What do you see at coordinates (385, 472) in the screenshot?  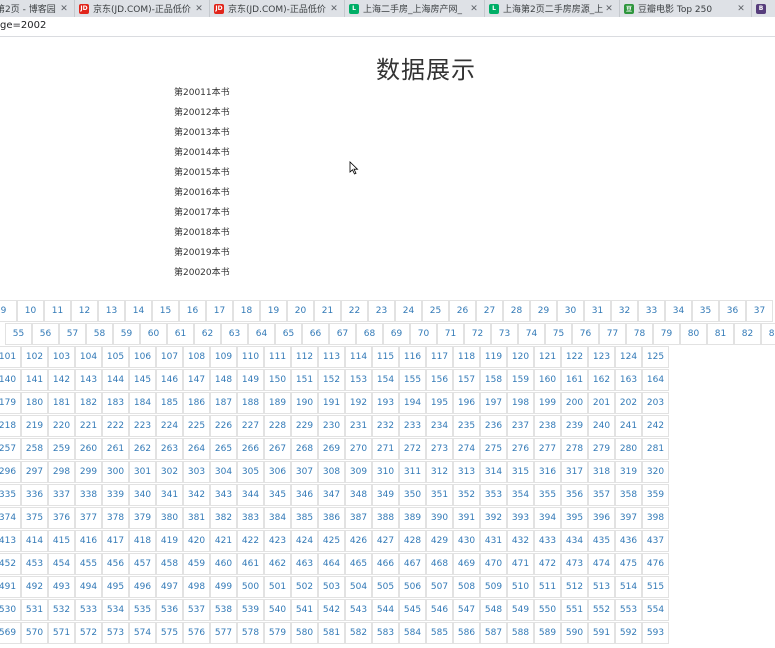 I see `page-link: 310` at bounding box center [385, 472].